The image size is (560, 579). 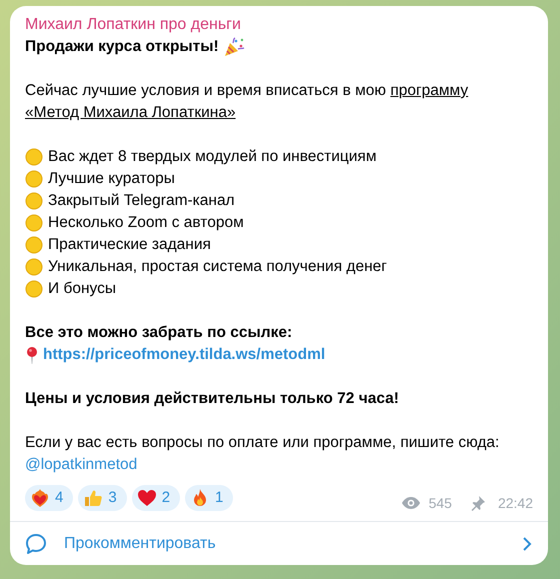 What do you see at coordinates (410, 503) in the screenshot?
I see `eye-icon` at bounding box center [410, 503].